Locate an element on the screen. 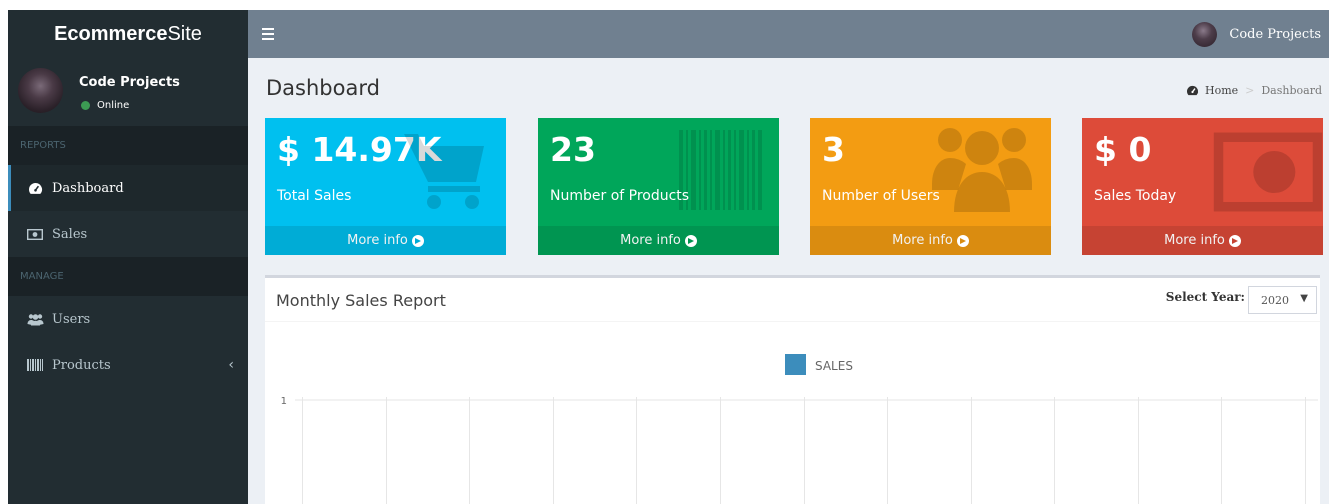  barcode-icon is located at coordinates (35, 365).